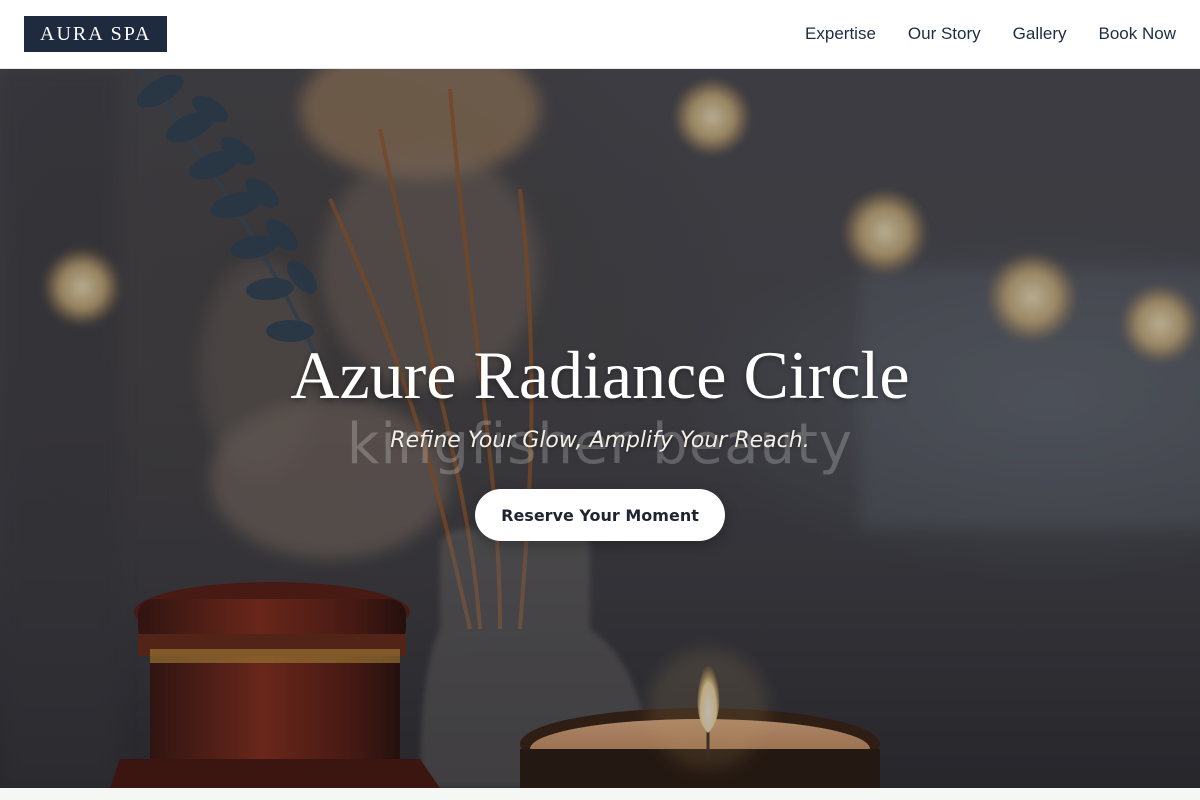  Describe the element at coordinates (990, 34) in the screenshot. I see `nav-links: Expertise Our Story Gallery Book Now` at that location.